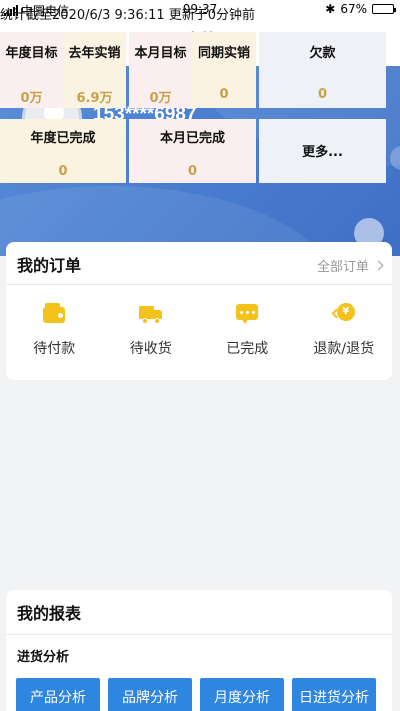  What do you see at coordinates (353, 9) in the screenshot?
I see `battery-label: 67%` at bounding box center [353, 9].